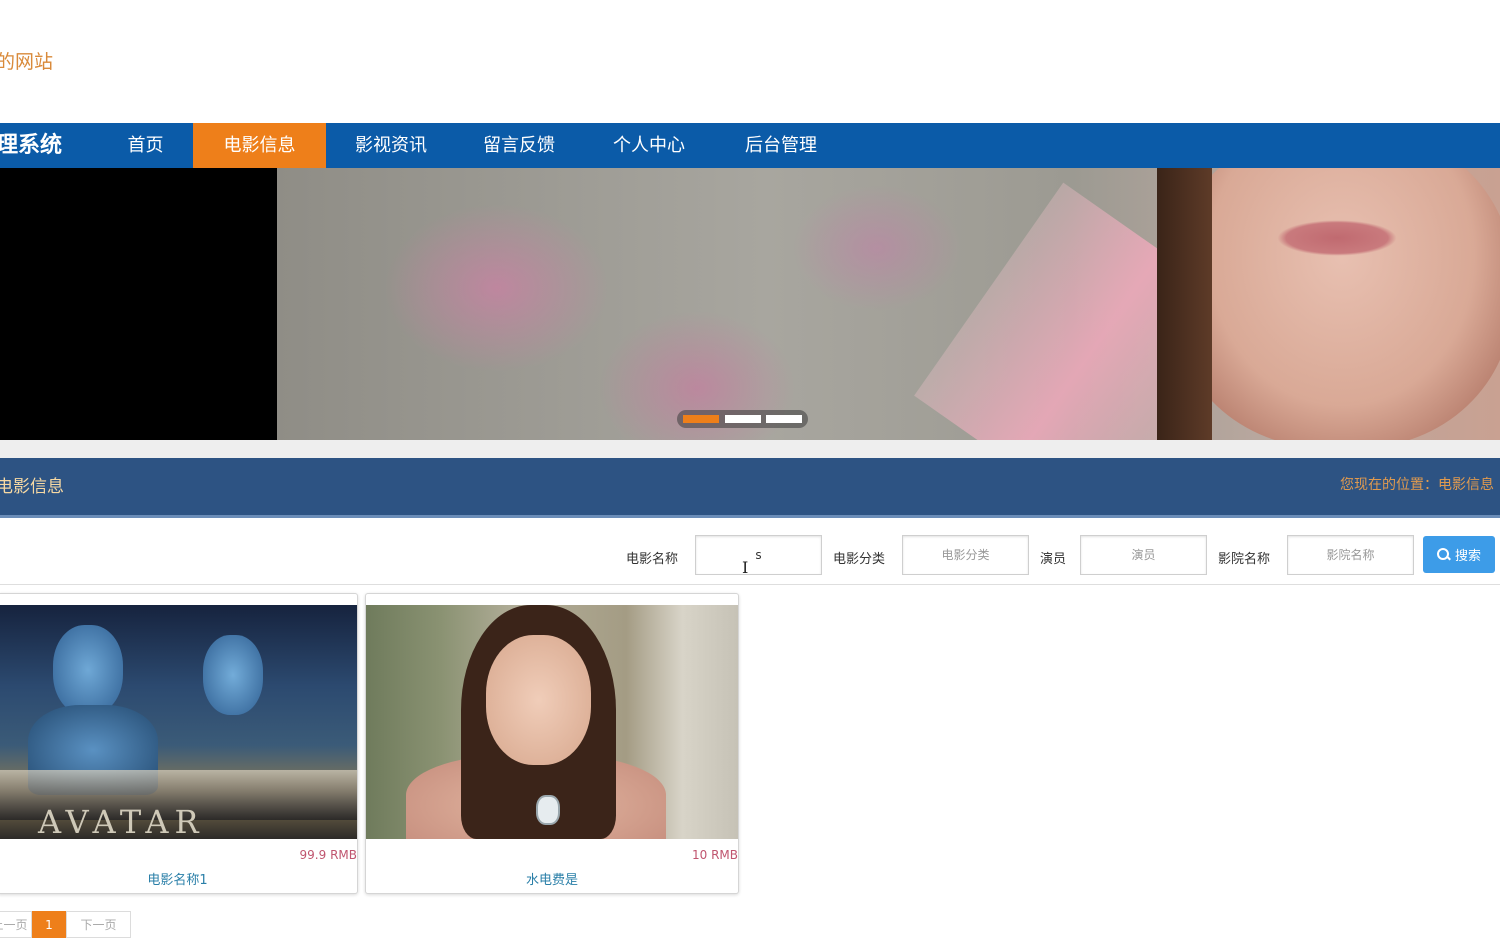 The height and width of the screenshot is (938, 1500). I want to click on section-divider, so click(750, 449).